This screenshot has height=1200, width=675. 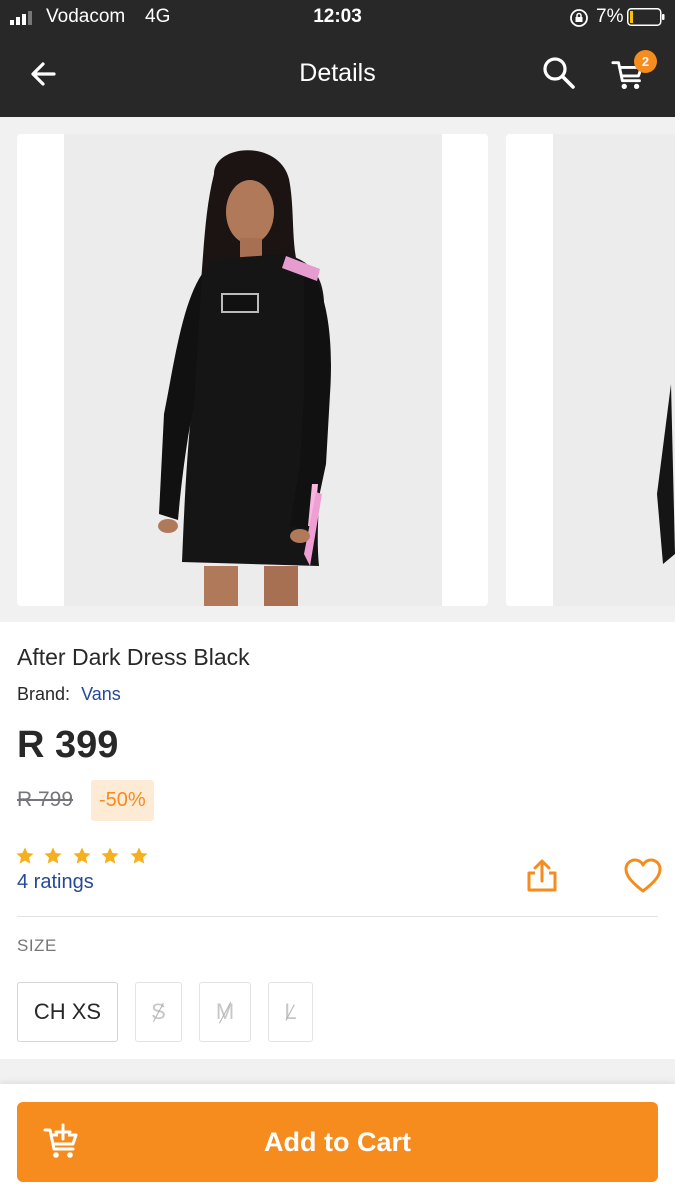 What do you see at coordinates (122, 800) in the screenshot?
I see `discount-badge: -50%` at bounding box center [122, 800].